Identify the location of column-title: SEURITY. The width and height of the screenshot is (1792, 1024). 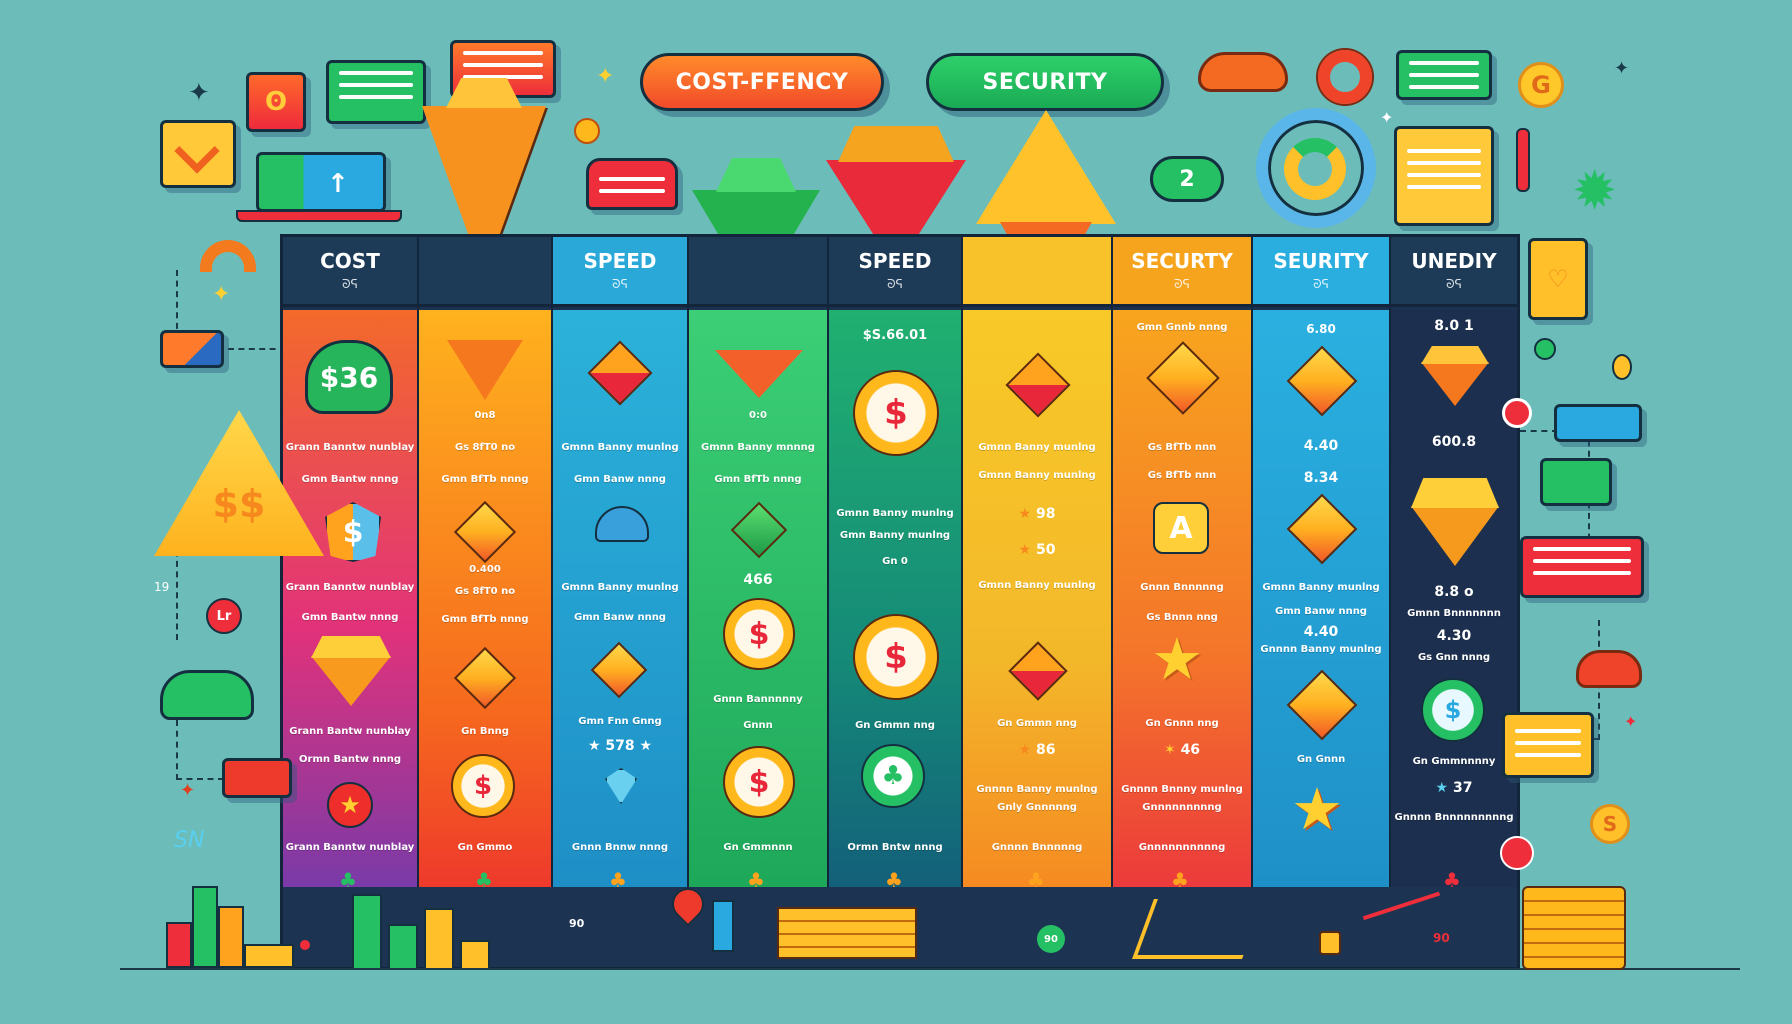
(1321, 261).